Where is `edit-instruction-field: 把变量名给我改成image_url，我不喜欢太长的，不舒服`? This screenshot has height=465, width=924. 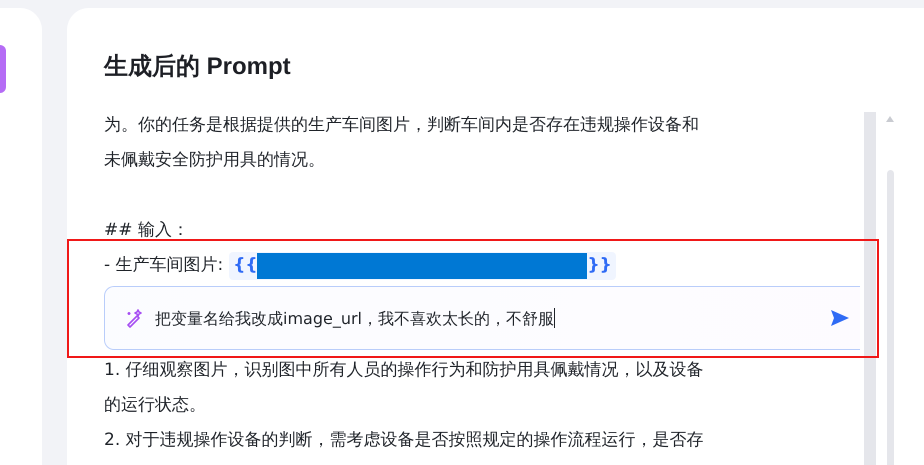 edit-instruction-field: 把变量名给我改成image_url，我不喜欢太长的，不舒服 is located at coordinates (482, 318).